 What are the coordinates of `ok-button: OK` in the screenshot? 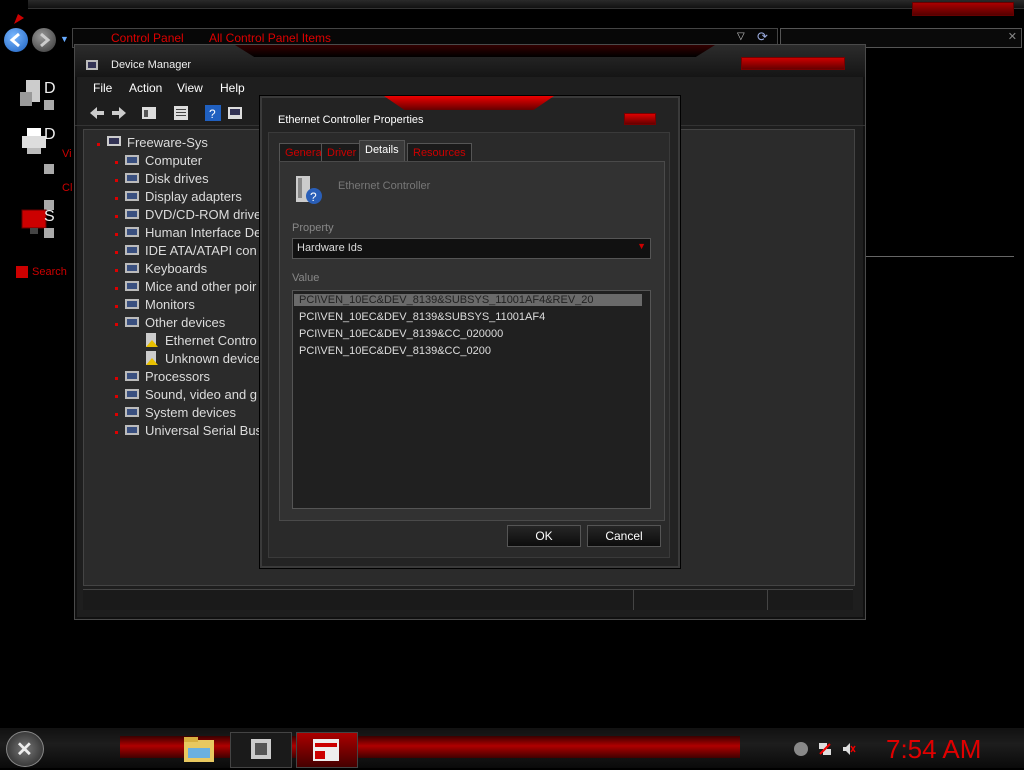 It's located at (544, 536).